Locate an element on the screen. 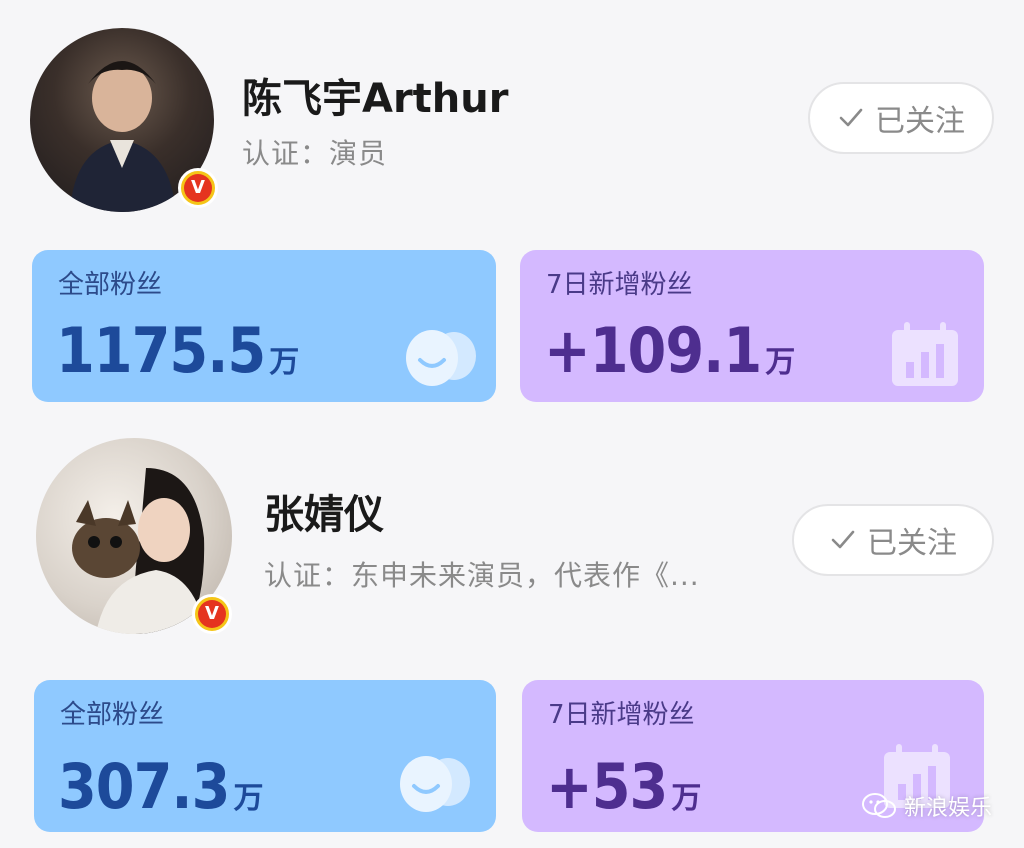  total-fans-value: 1175.5 万 is located at coordinates (178, 350).